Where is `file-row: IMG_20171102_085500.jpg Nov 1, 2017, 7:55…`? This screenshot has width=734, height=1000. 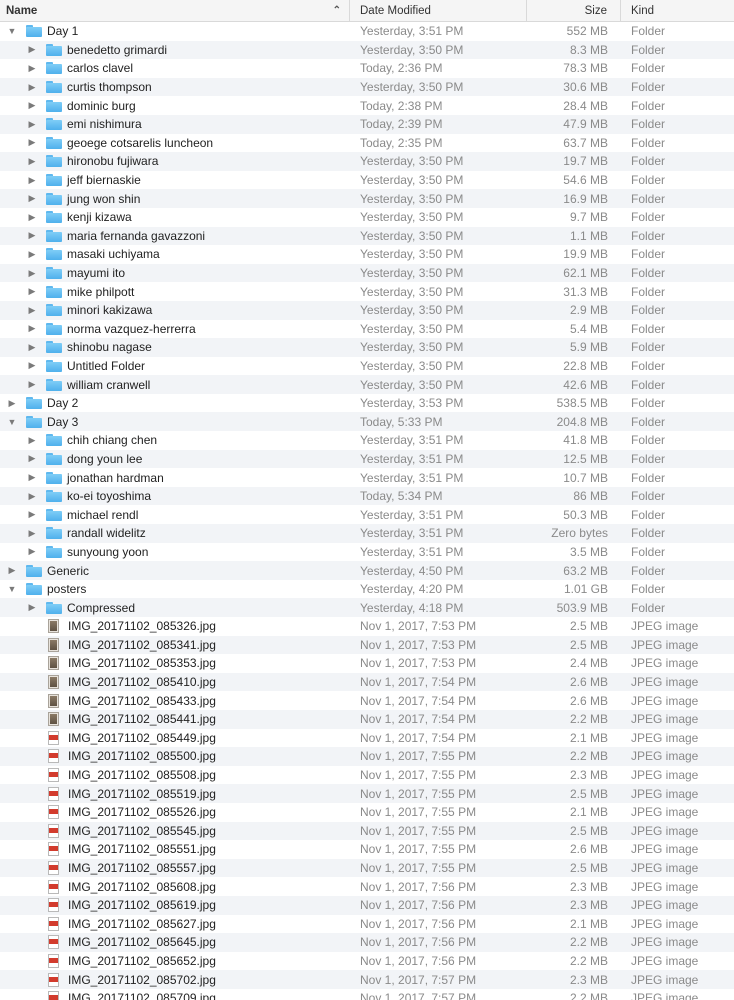
file-row: IMG_20171102_085500.jpg Nov 1, 2017, 7:55… is located at coordinates (367, 756).